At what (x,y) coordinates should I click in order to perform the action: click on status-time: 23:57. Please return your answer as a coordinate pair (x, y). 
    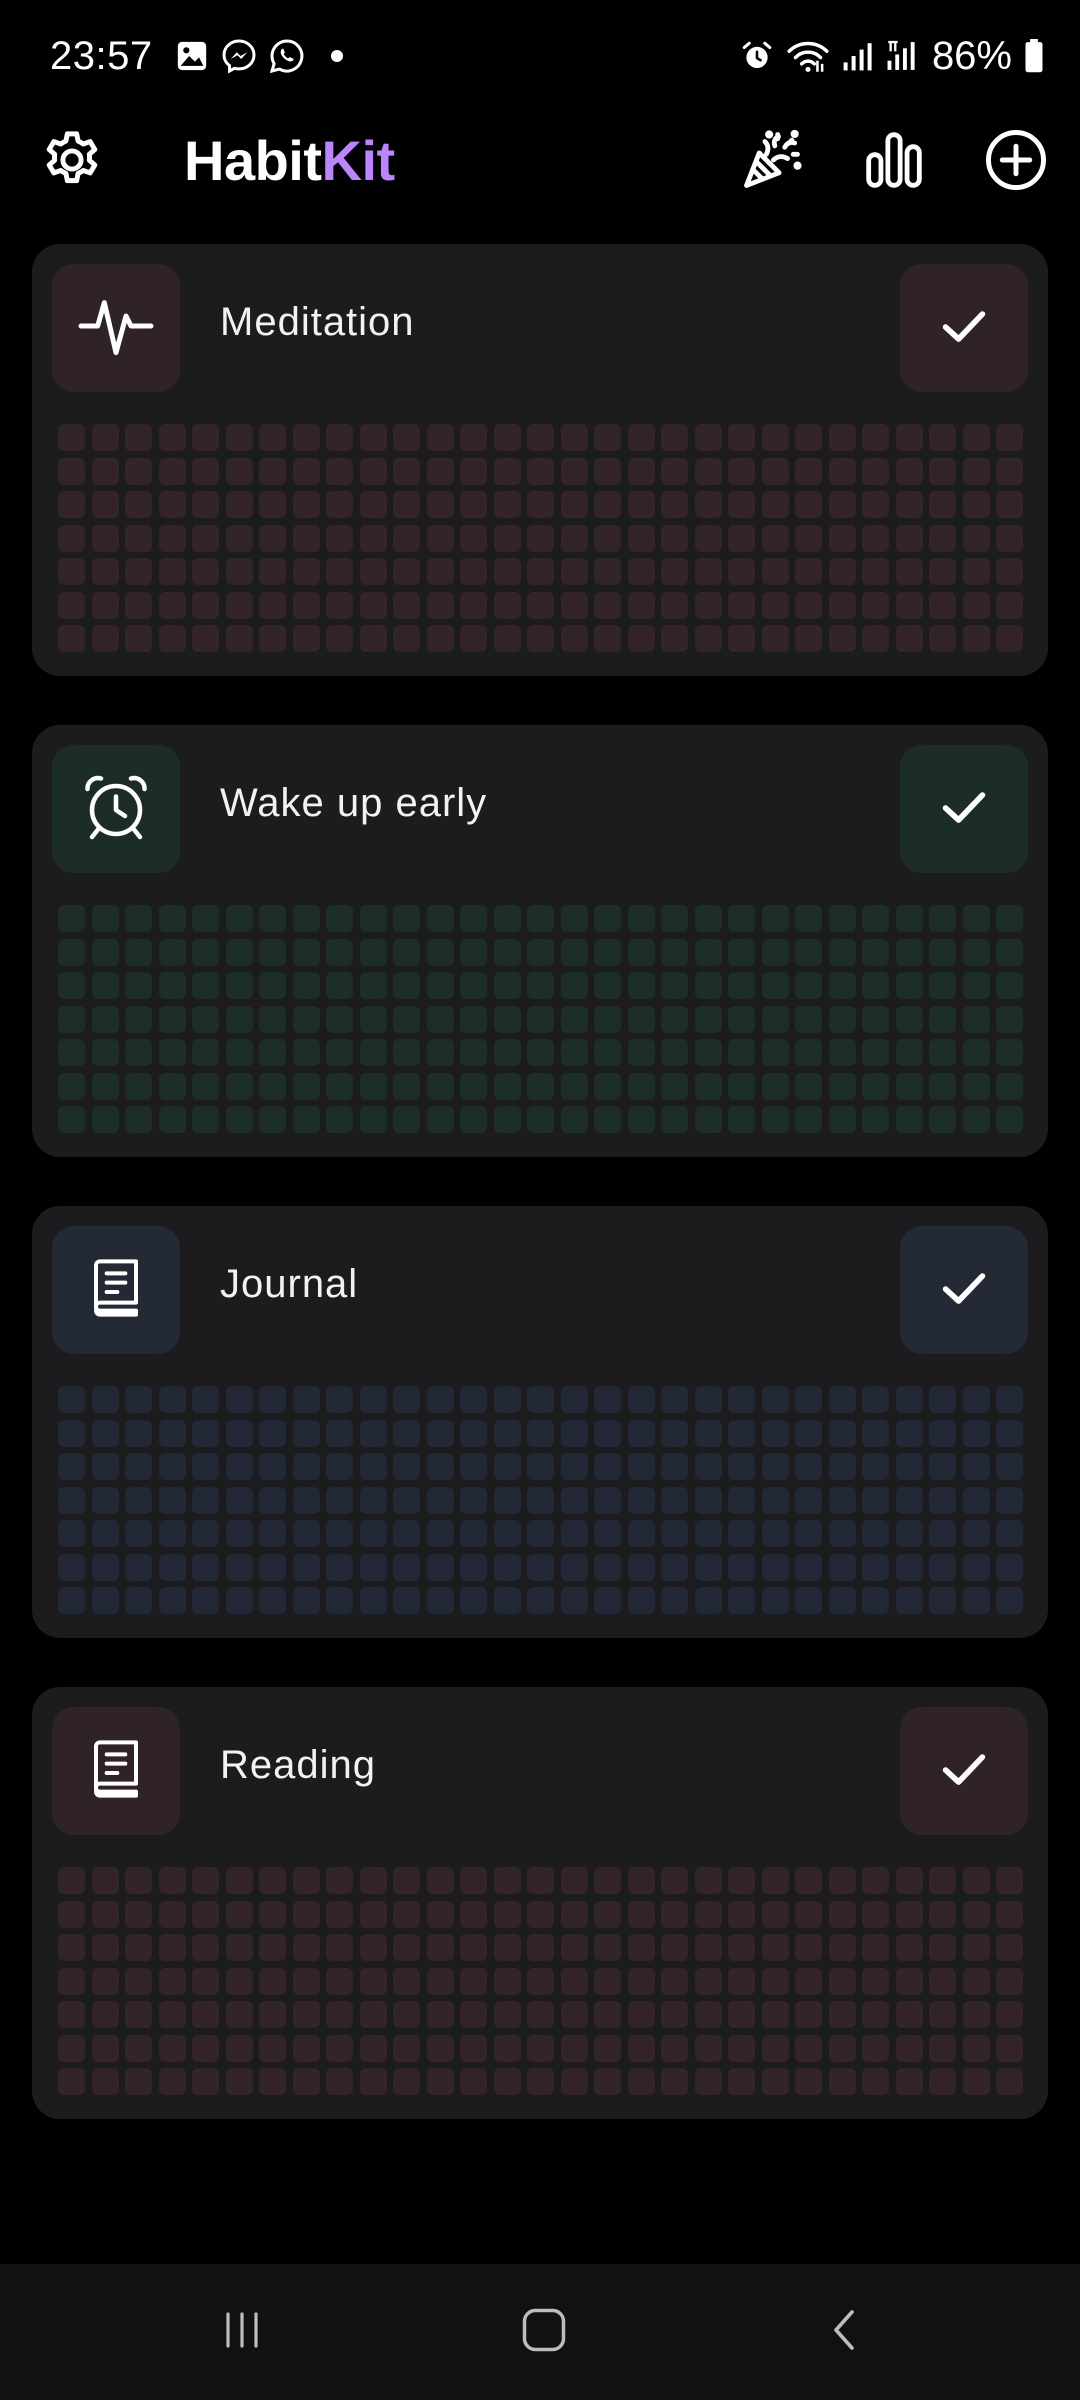
    Looking at the image, I should click on (101, 55).